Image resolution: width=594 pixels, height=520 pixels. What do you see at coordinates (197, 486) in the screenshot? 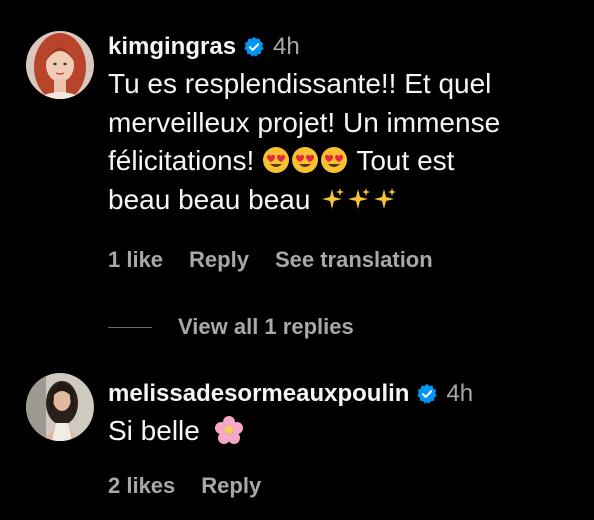
I see `comment-actions: 2 likes Reply` at bounding box center [197, 486].